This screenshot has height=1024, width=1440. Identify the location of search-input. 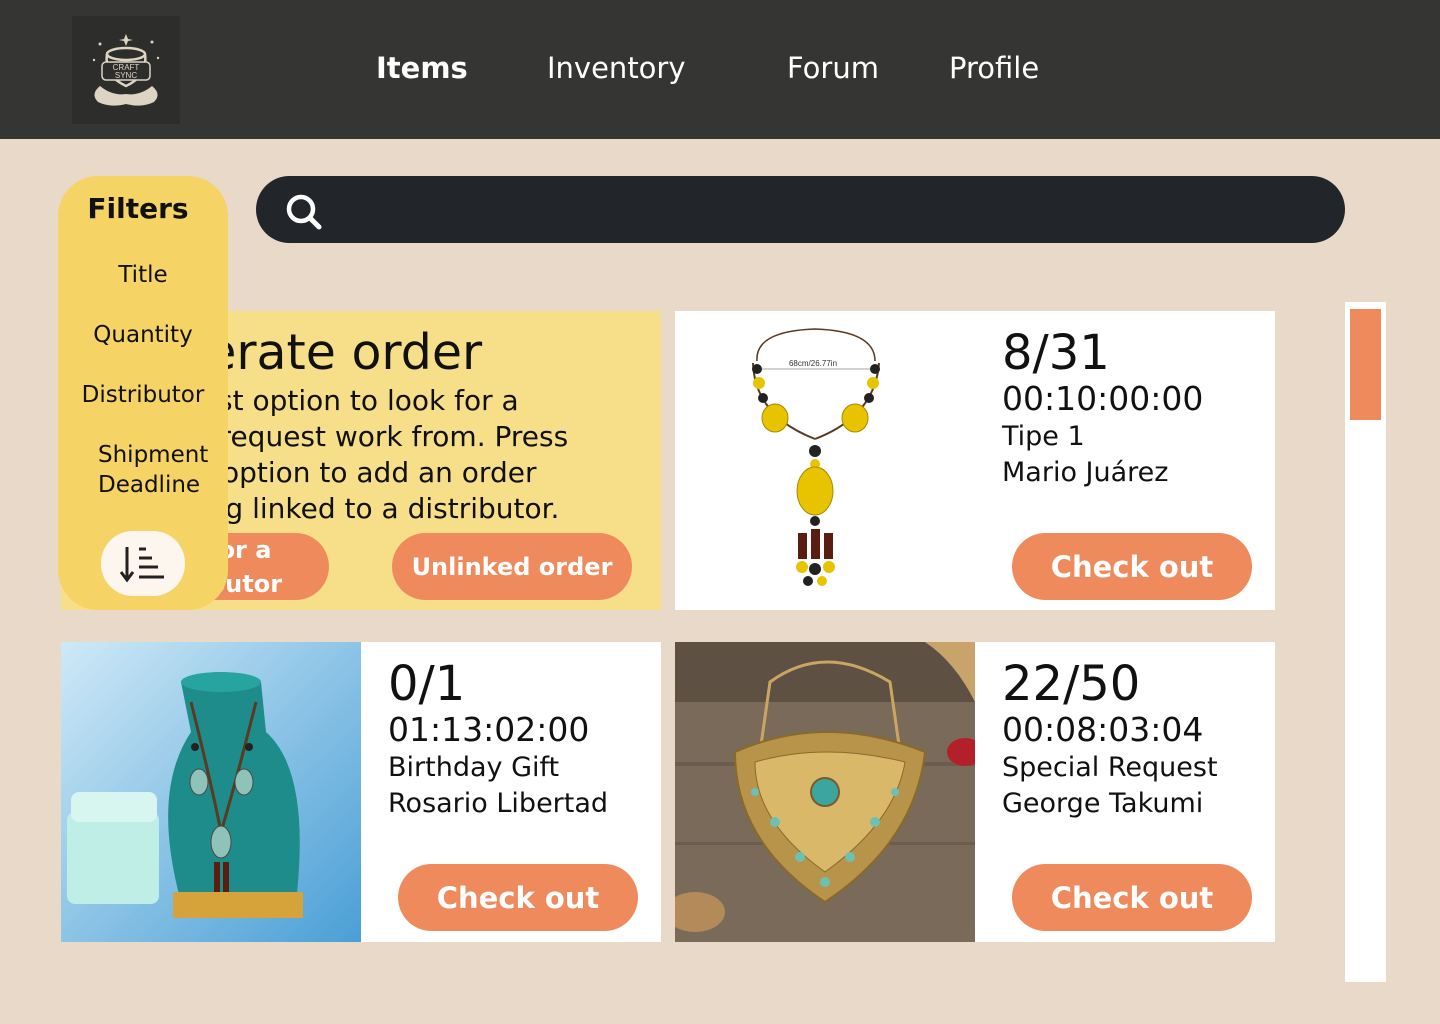
(816, 209).